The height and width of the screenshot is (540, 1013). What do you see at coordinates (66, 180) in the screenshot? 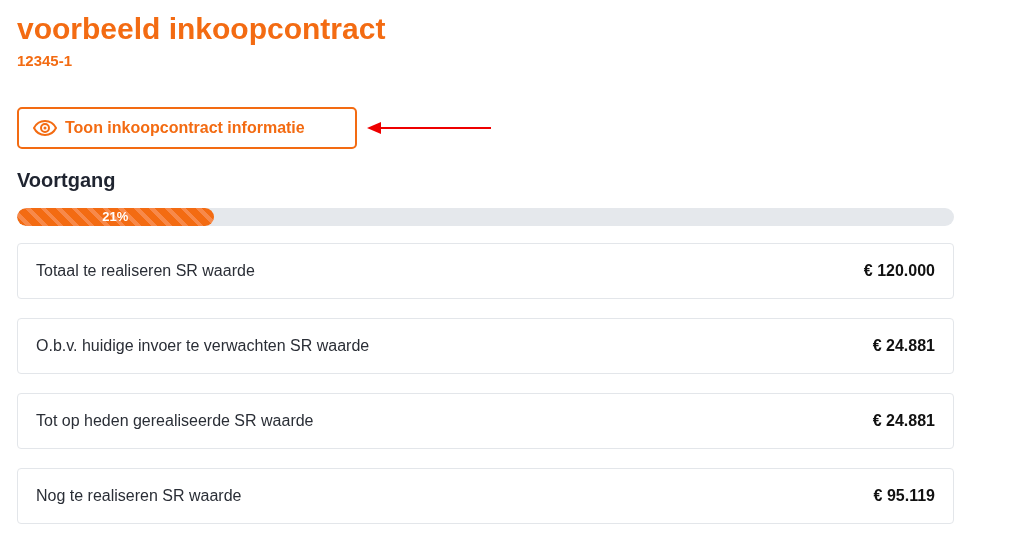
I see `section-heading: Voortgang` at bounding box center [66, 180].